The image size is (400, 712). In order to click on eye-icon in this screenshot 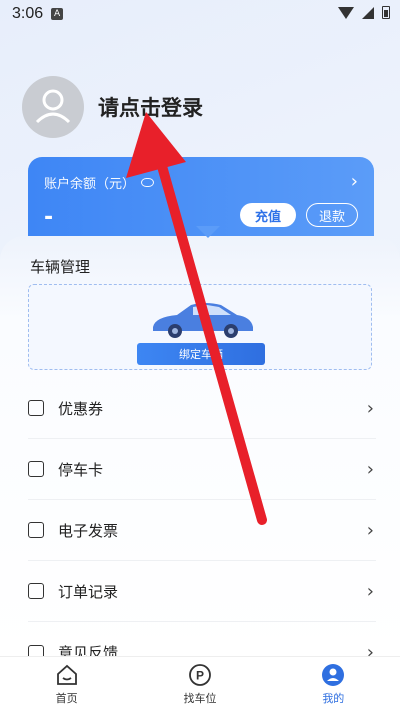, I will do `click(148, 182)`.